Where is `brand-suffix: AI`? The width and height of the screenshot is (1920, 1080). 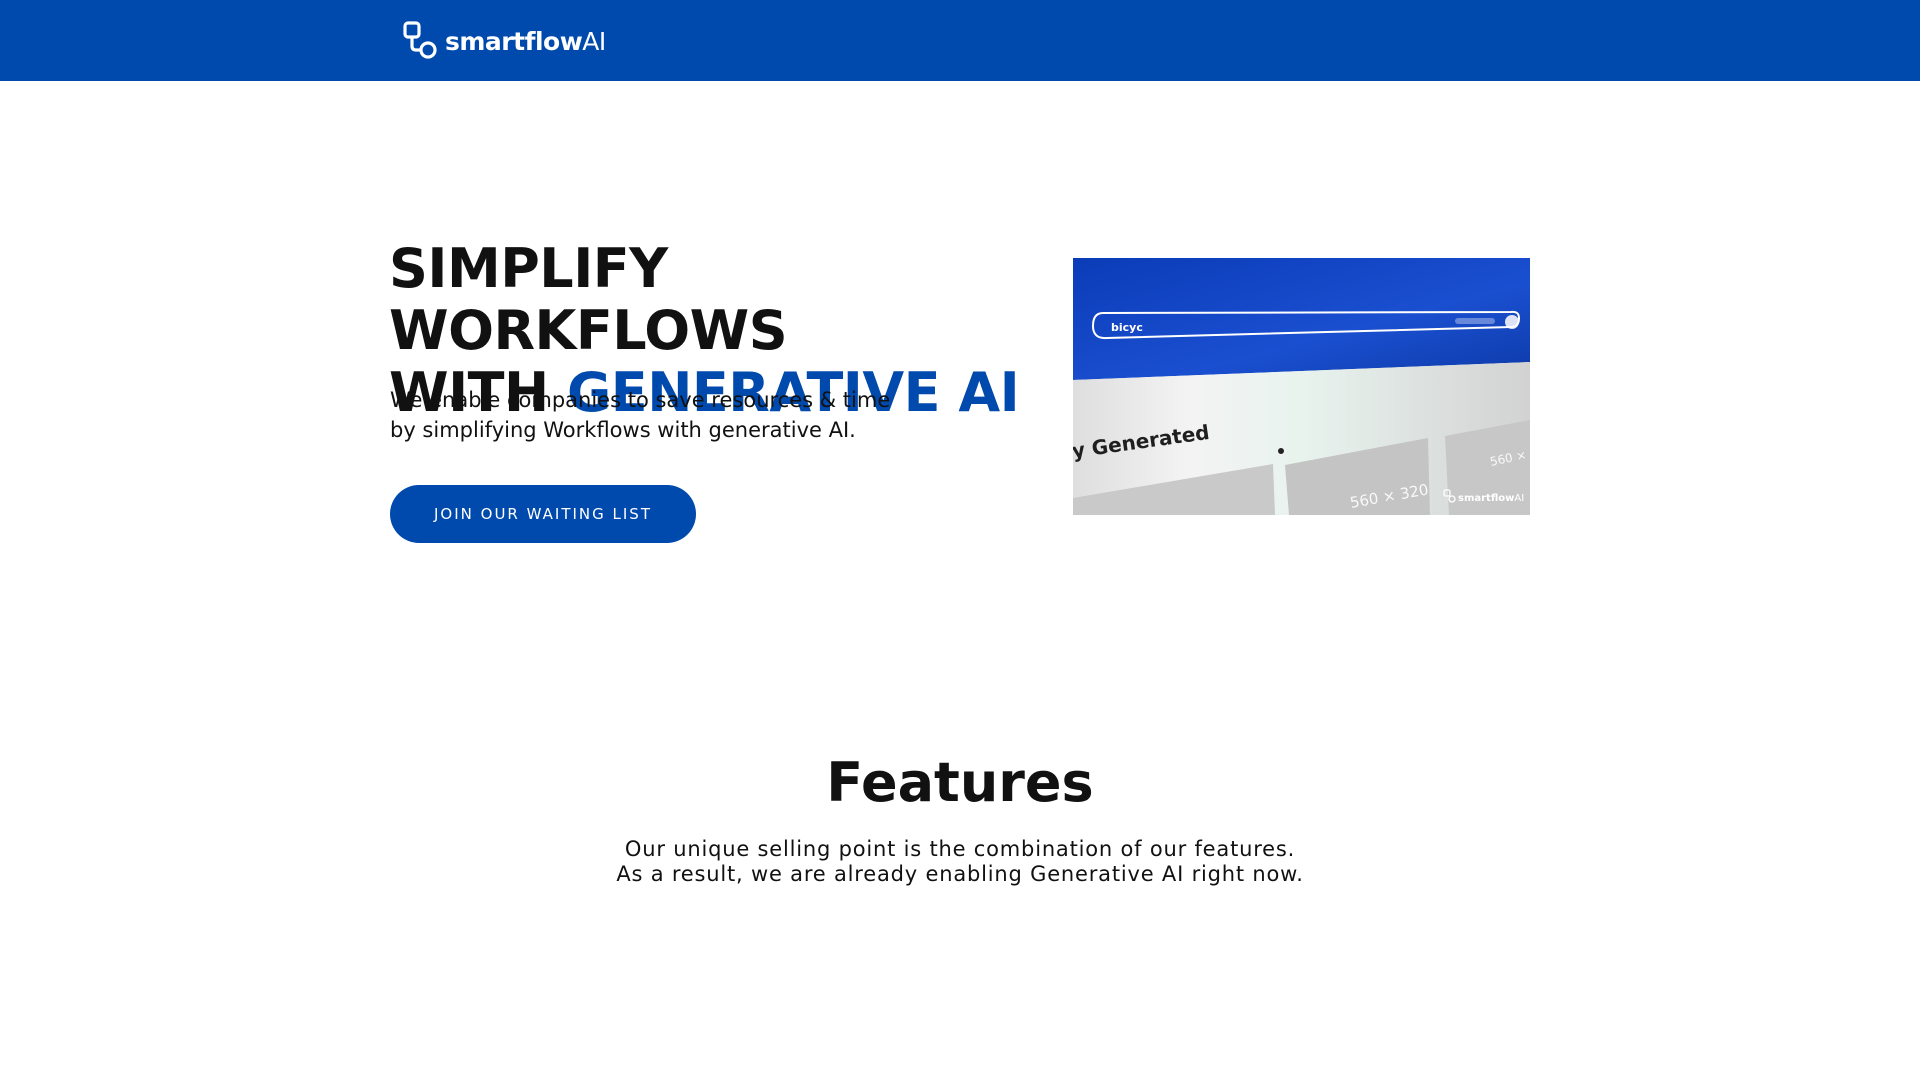
brand-suffix: AI is located at coordinates (594, 41).